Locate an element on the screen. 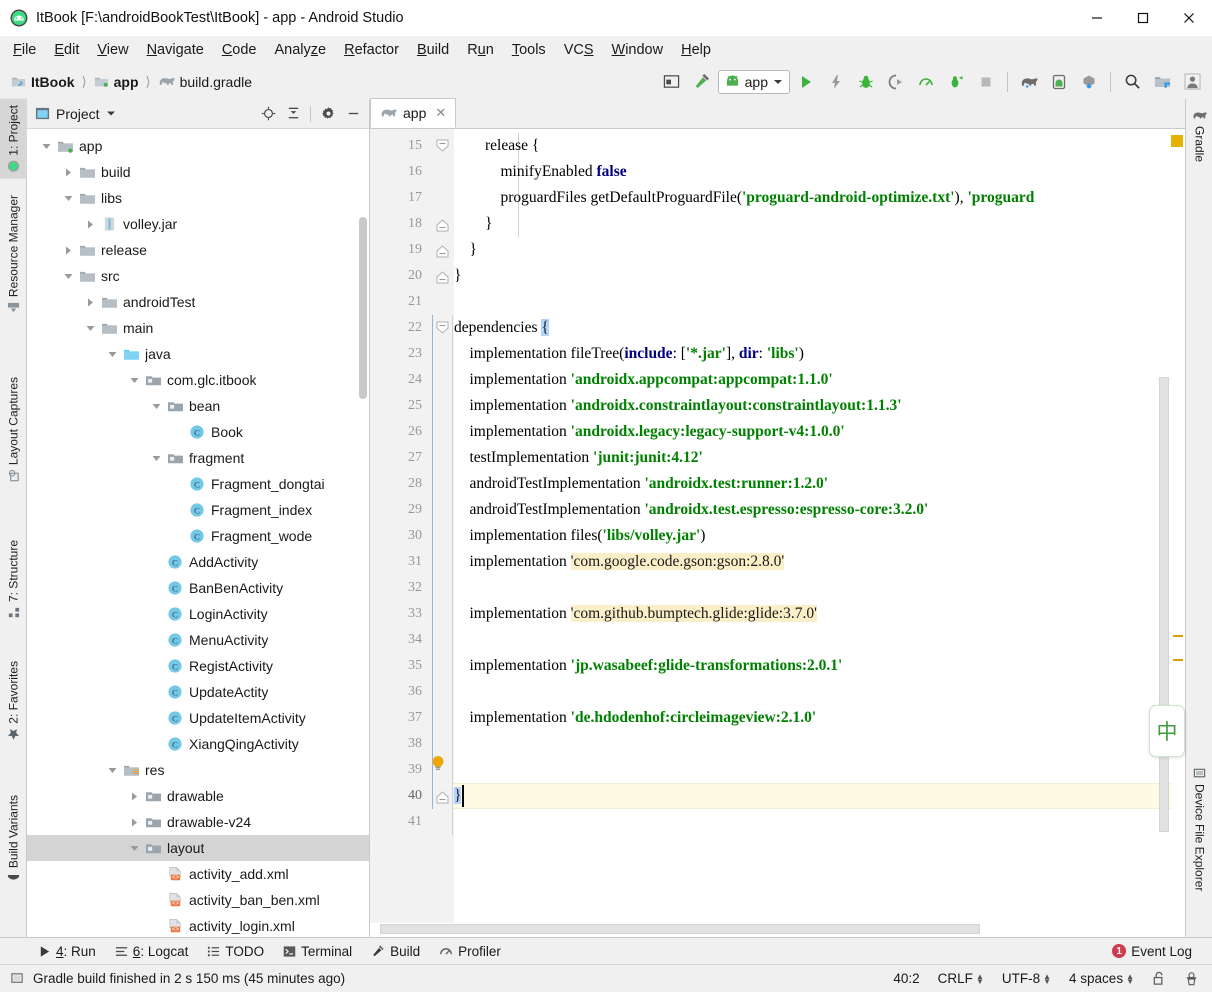  tree-node: src is located at coordinates (198, 276).